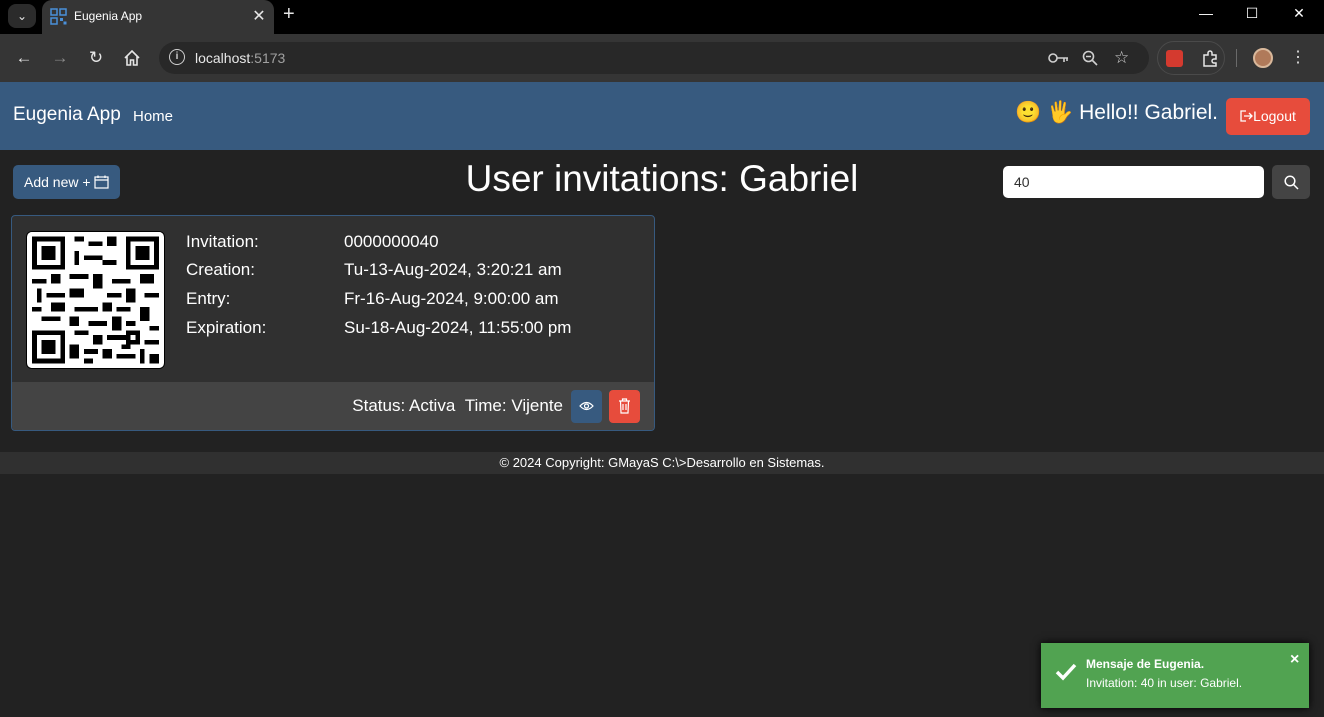 Image resolution: width=1324 pixels, height=717 pixels. I want to click on toast-title: Mensaje de Eugenia., so click(1145, 664).